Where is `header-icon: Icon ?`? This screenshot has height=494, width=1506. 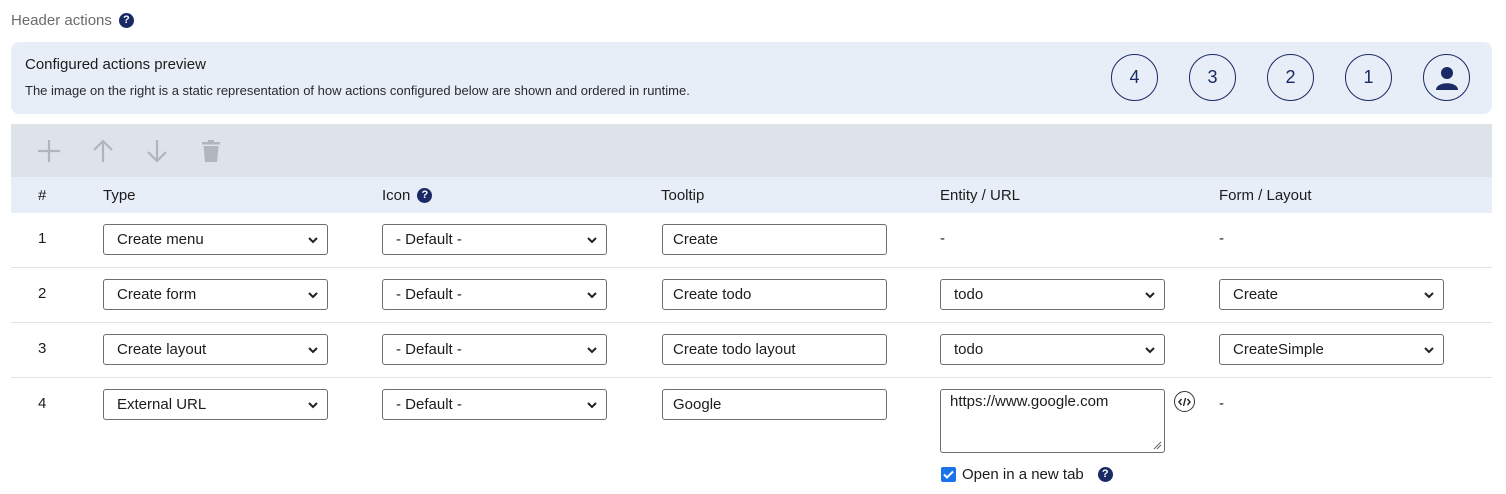 header-icon: Icon ? is located at coordinates (407, 195).